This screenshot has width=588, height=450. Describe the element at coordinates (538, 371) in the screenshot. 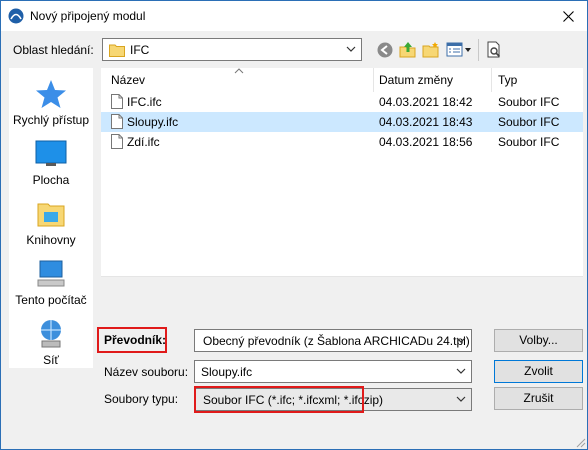

I see `choose-button: Zvolit` at that location.